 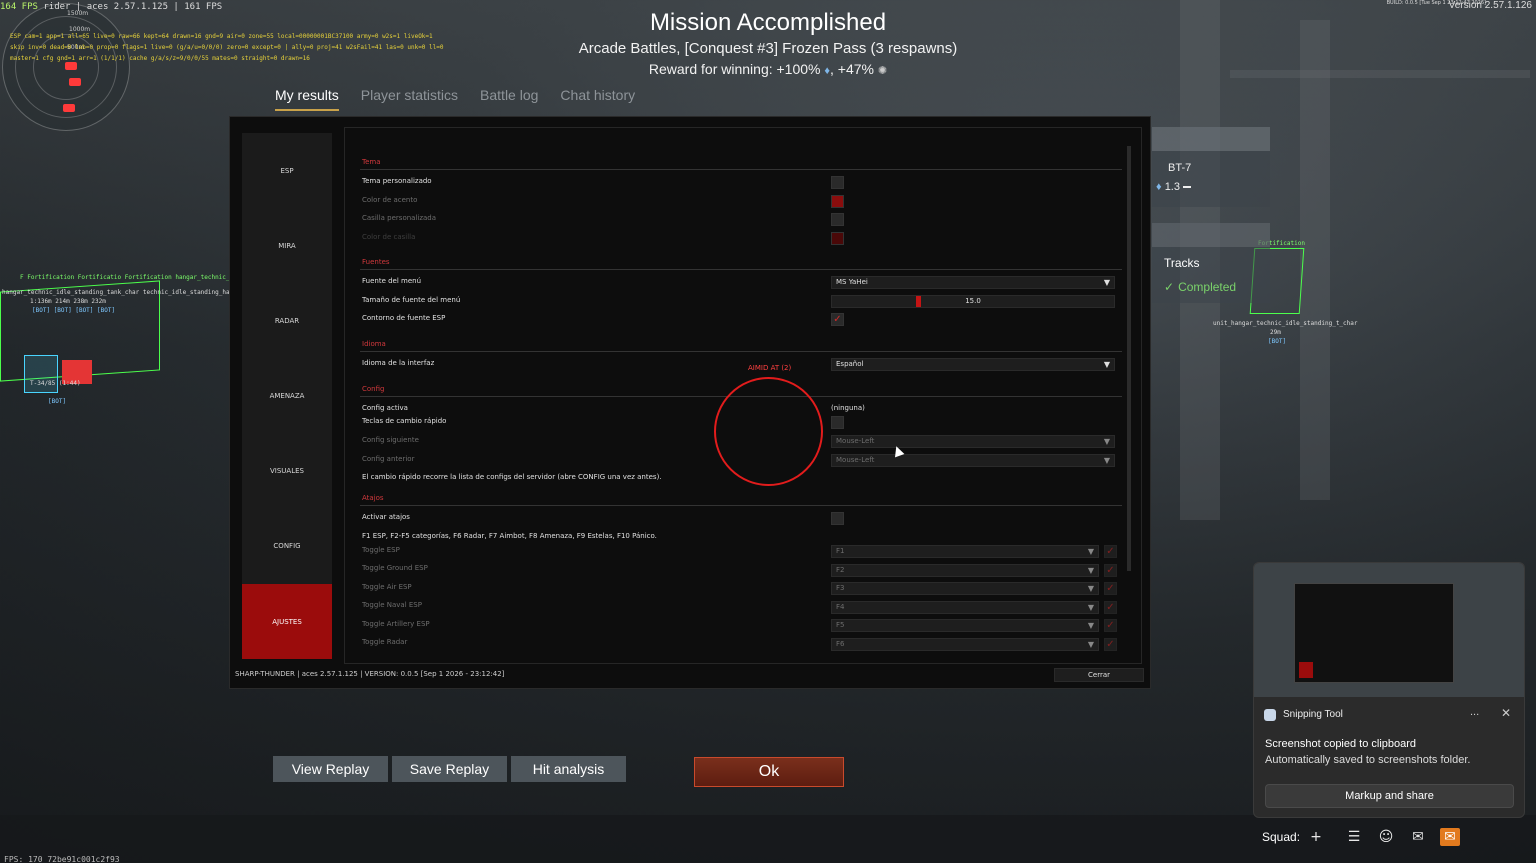 I want to click on aim-target-label: AIMID AT (2), so click(x=770, y=368).